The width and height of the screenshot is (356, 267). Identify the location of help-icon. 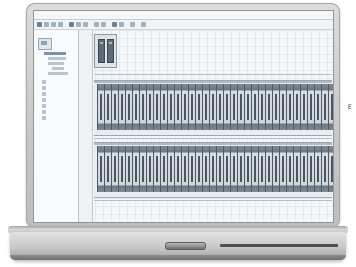
(143, 24).